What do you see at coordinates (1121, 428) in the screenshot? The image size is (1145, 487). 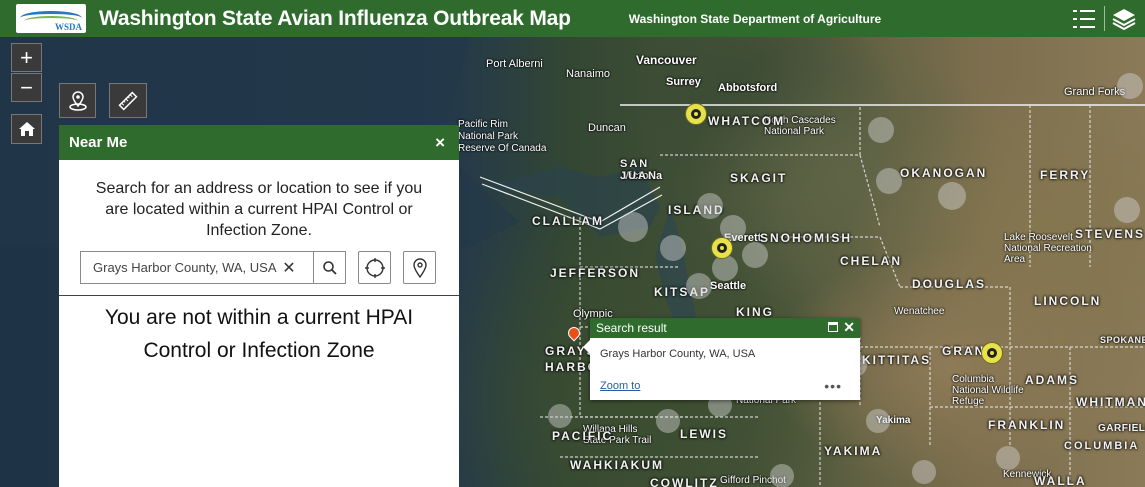 I see `county-label: GARFIELD` at bounding box center [1121, 428].